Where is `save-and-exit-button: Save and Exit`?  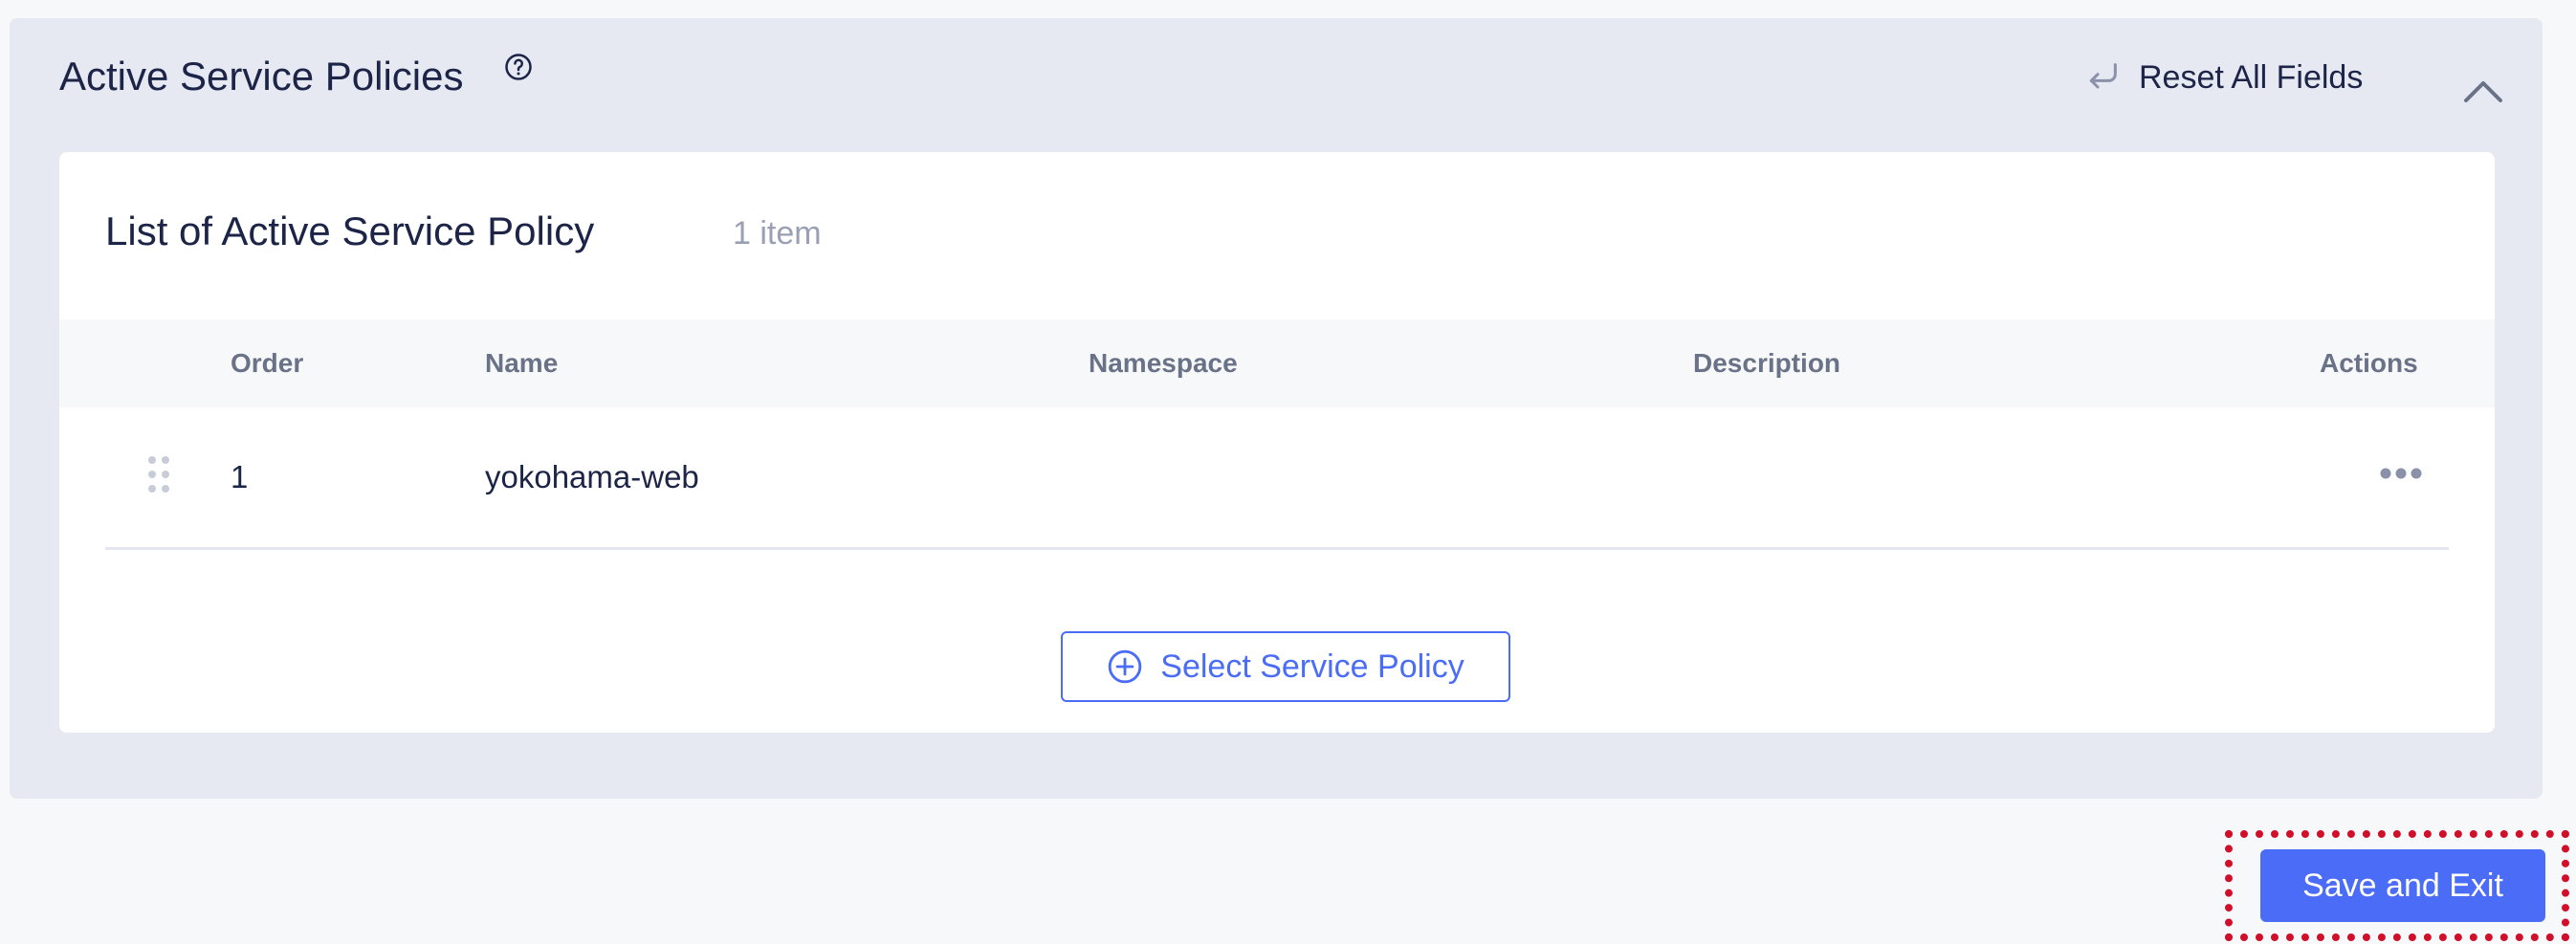
save-and-exit-button: Save and Exit is located at coordinates (2402, 885).